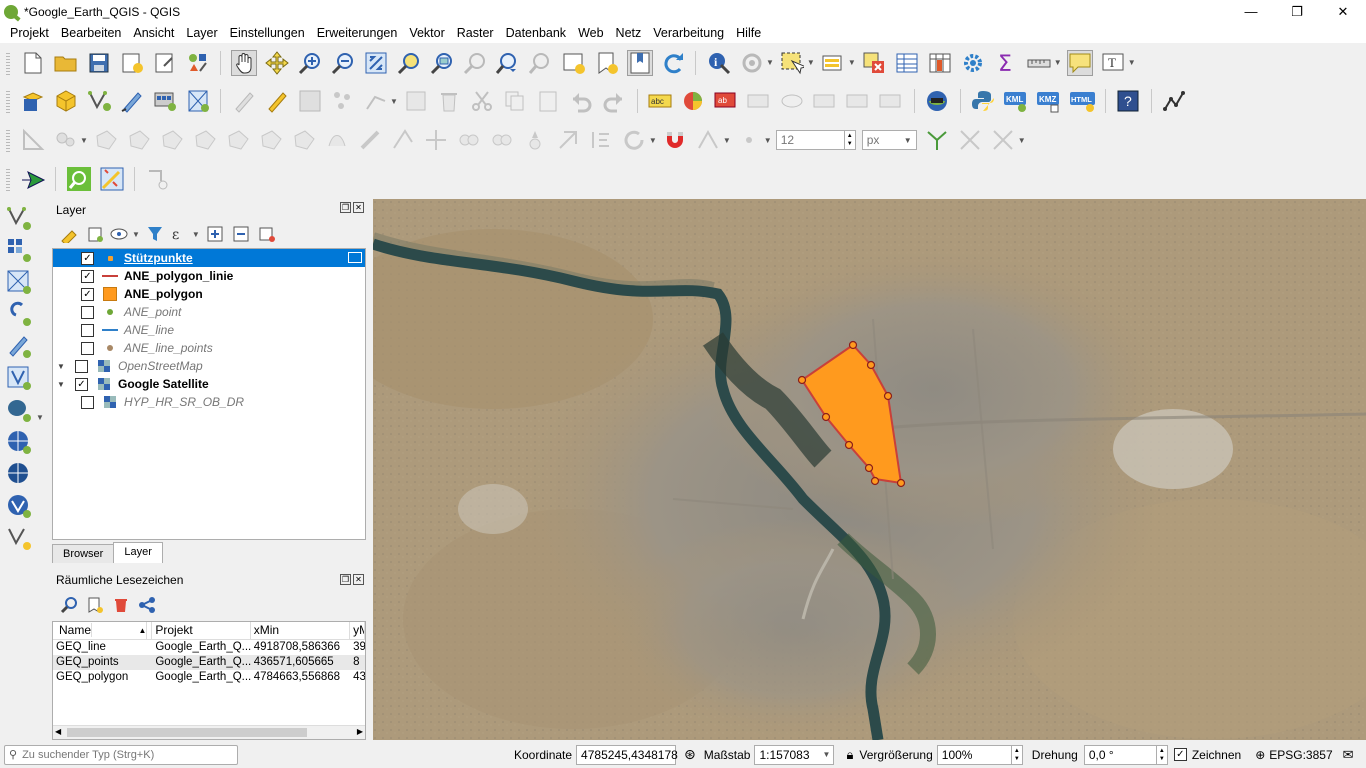 This screenshot has height=768, width=1366. Describe the element at coordinates (106, 140) in the screenshot. I see `add-ring-icon` at that location.